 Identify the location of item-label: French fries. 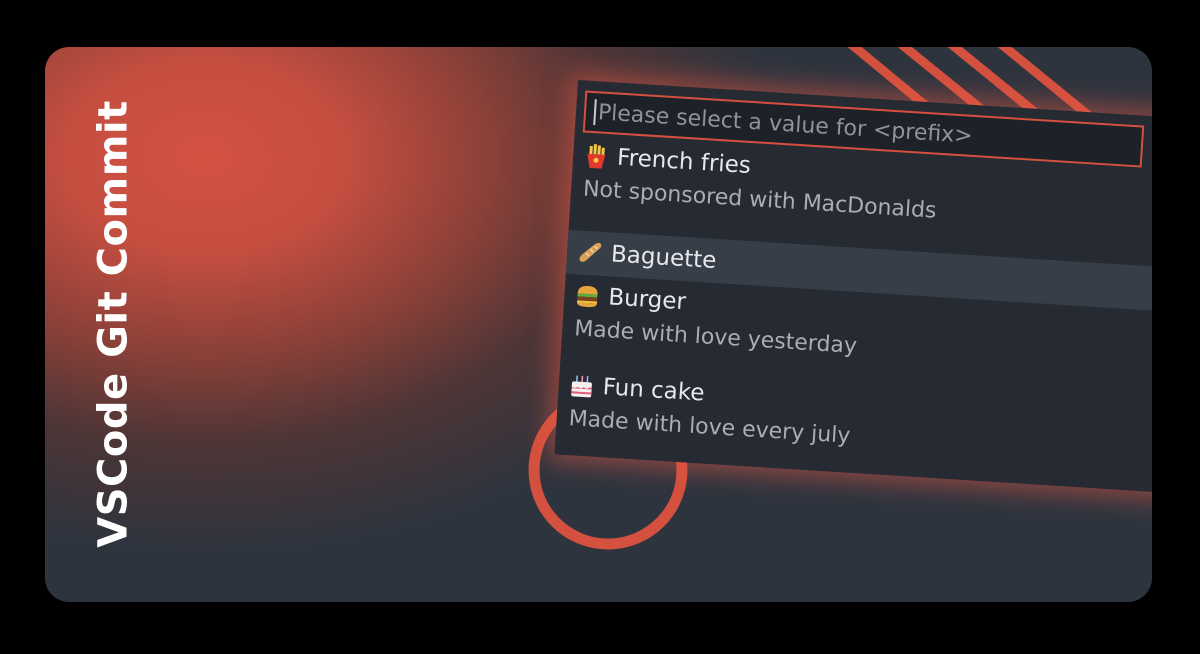
(684, 161).